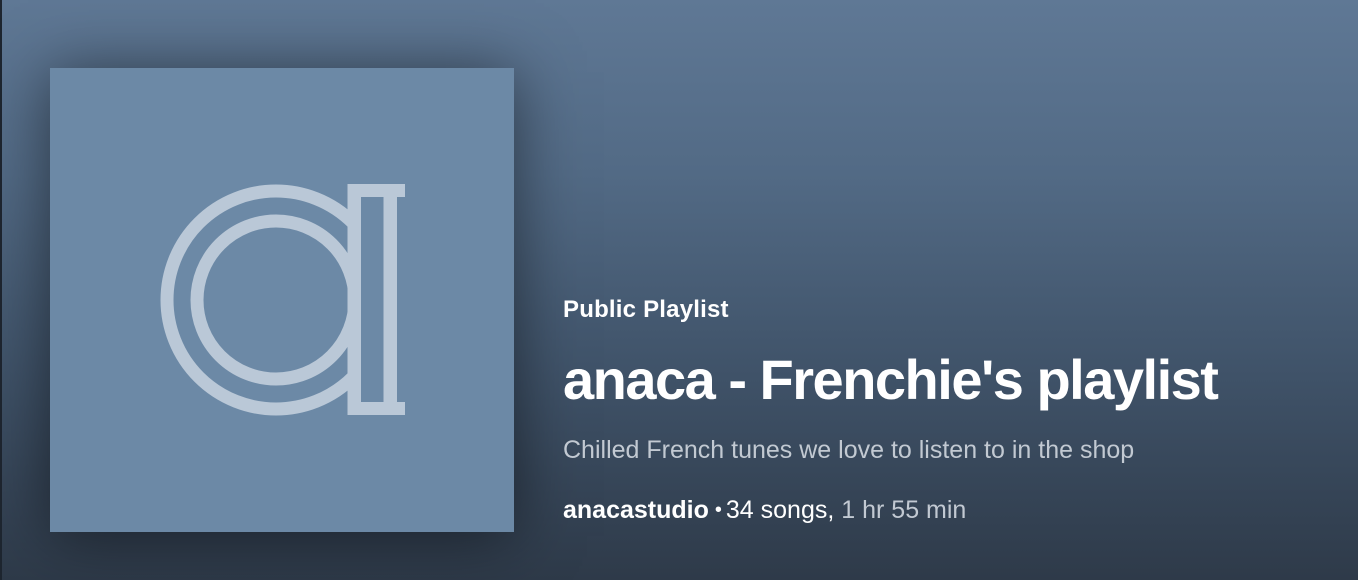 The image size is (1358, 580). Describe the element at coordinates (1, 290) in the screenshot. I see `window-edge` at that location.